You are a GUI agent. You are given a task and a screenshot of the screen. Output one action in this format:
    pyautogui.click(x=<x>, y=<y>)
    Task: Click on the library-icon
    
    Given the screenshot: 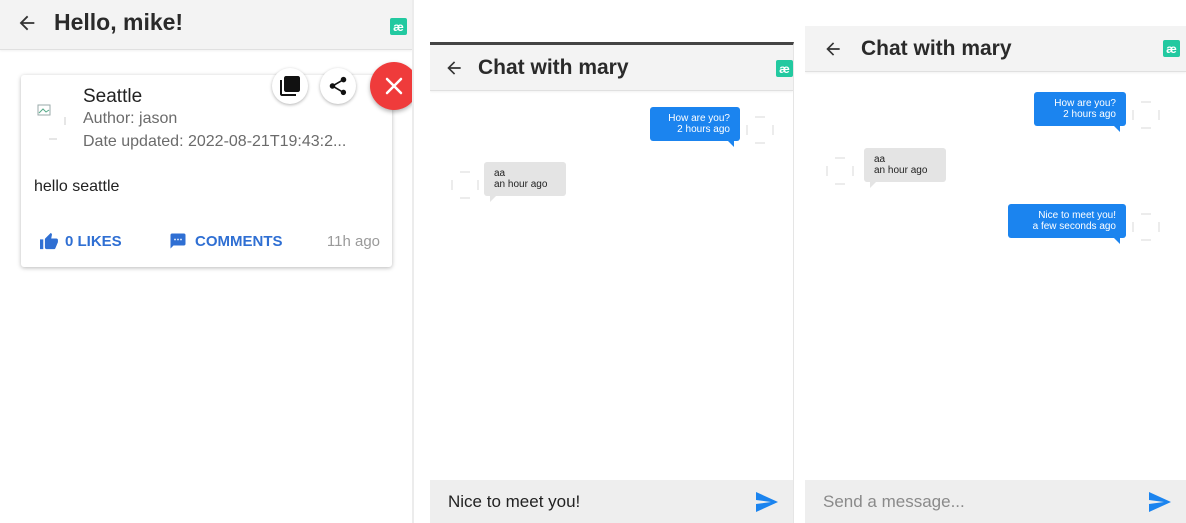 What is the action you would take?
    pyautogui.click(x=290, y=86)
    